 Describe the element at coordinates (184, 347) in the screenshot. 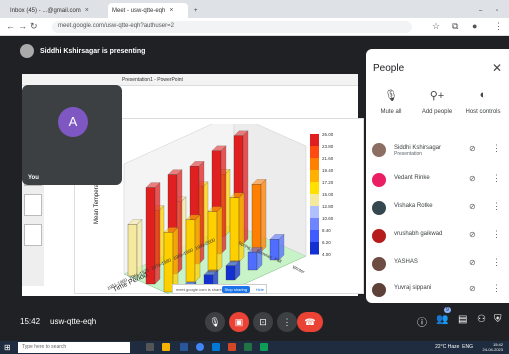

I see `word-icon` at that location.